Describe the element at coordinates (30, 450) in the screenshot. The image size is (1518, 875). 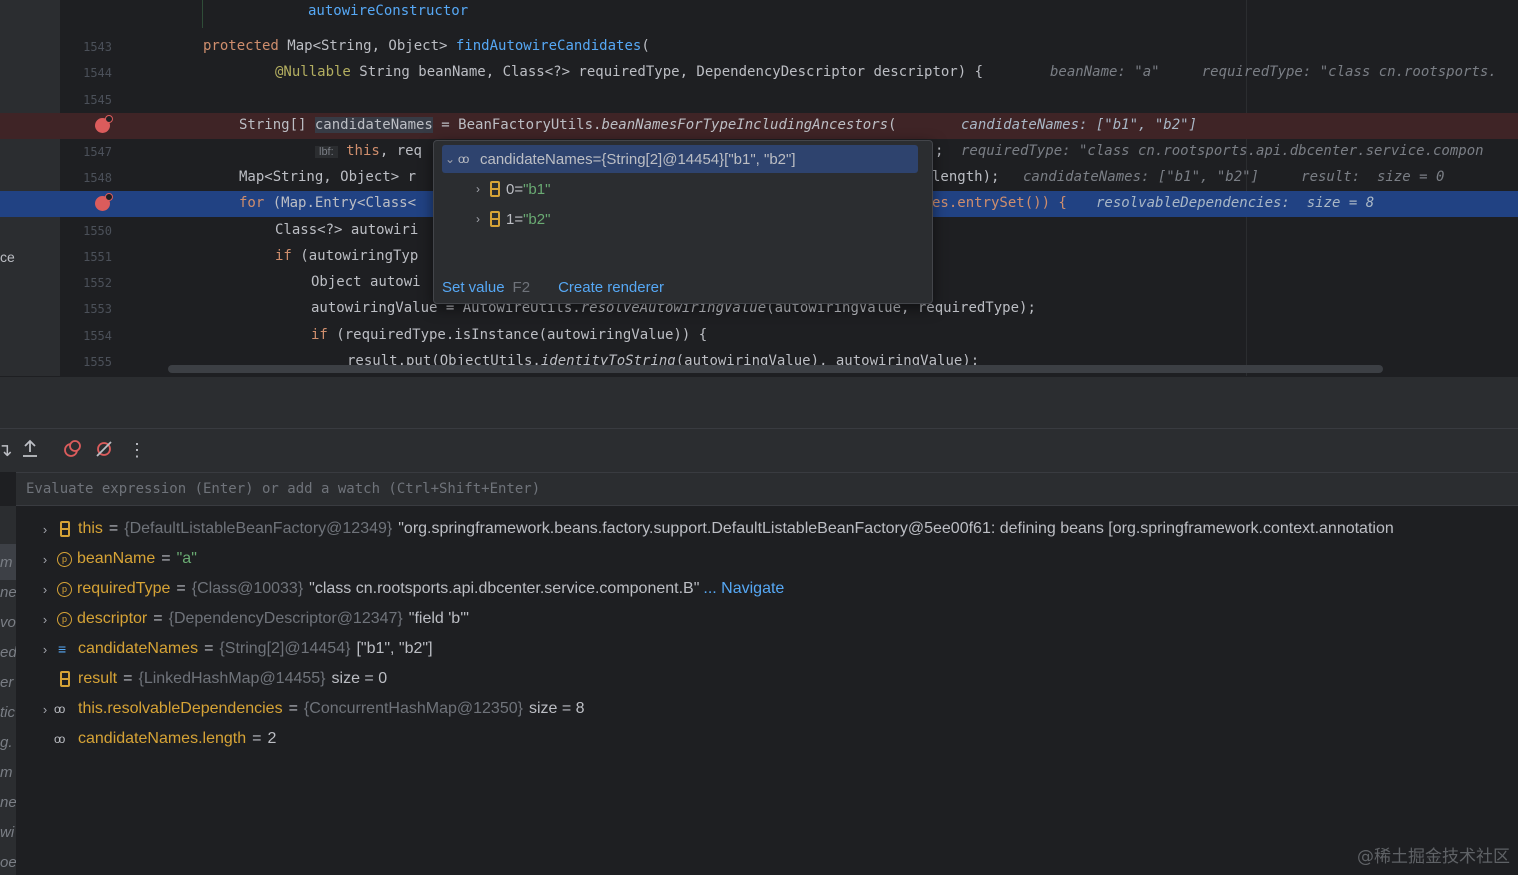
I see `step-out-icon` at that location.